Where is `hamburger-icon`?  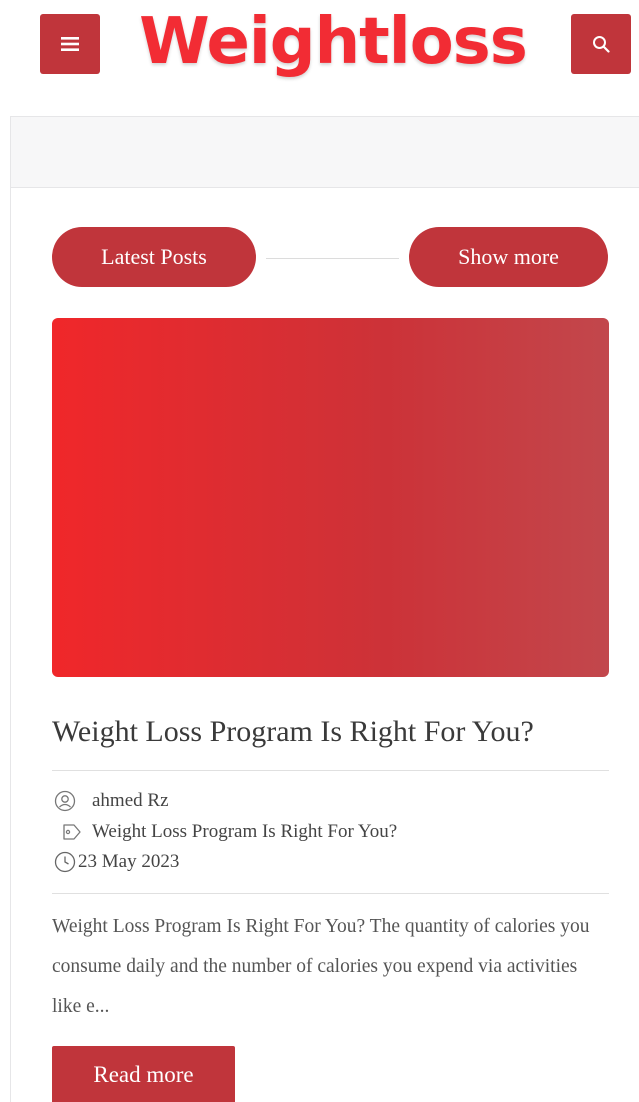 hamburger-icon is located at coordinates (70, 44).